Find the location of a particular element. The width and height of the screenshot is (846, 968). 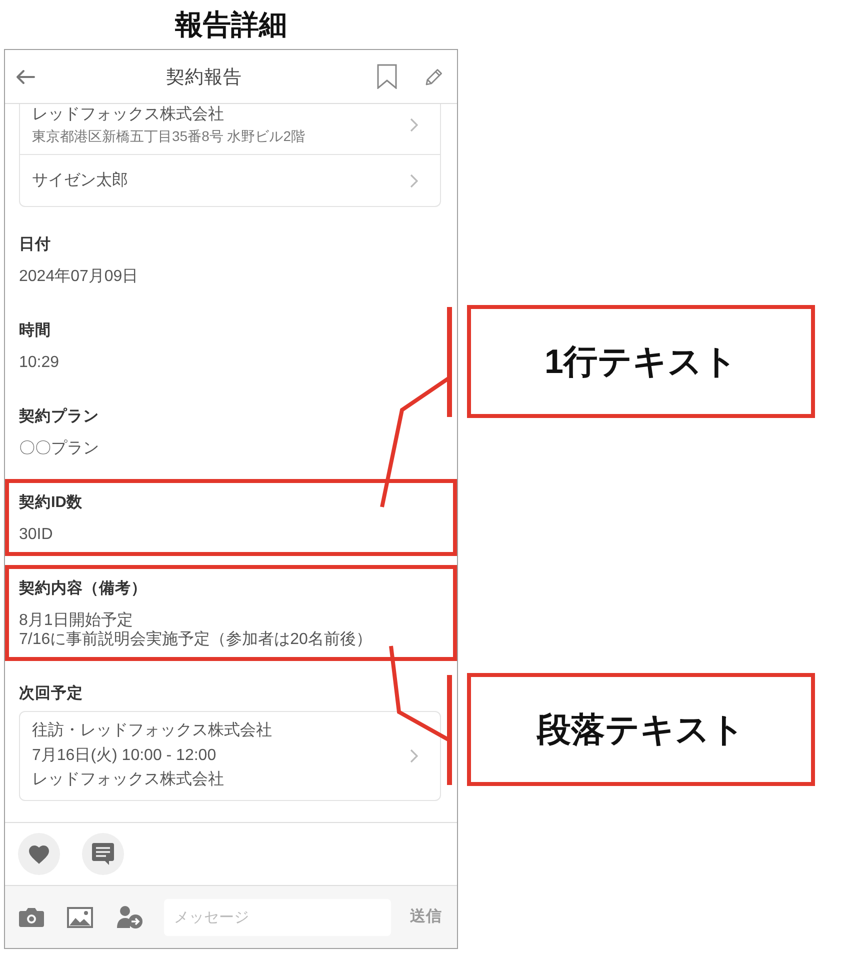

field-value: 30ID is located at coordinates (36, 534).